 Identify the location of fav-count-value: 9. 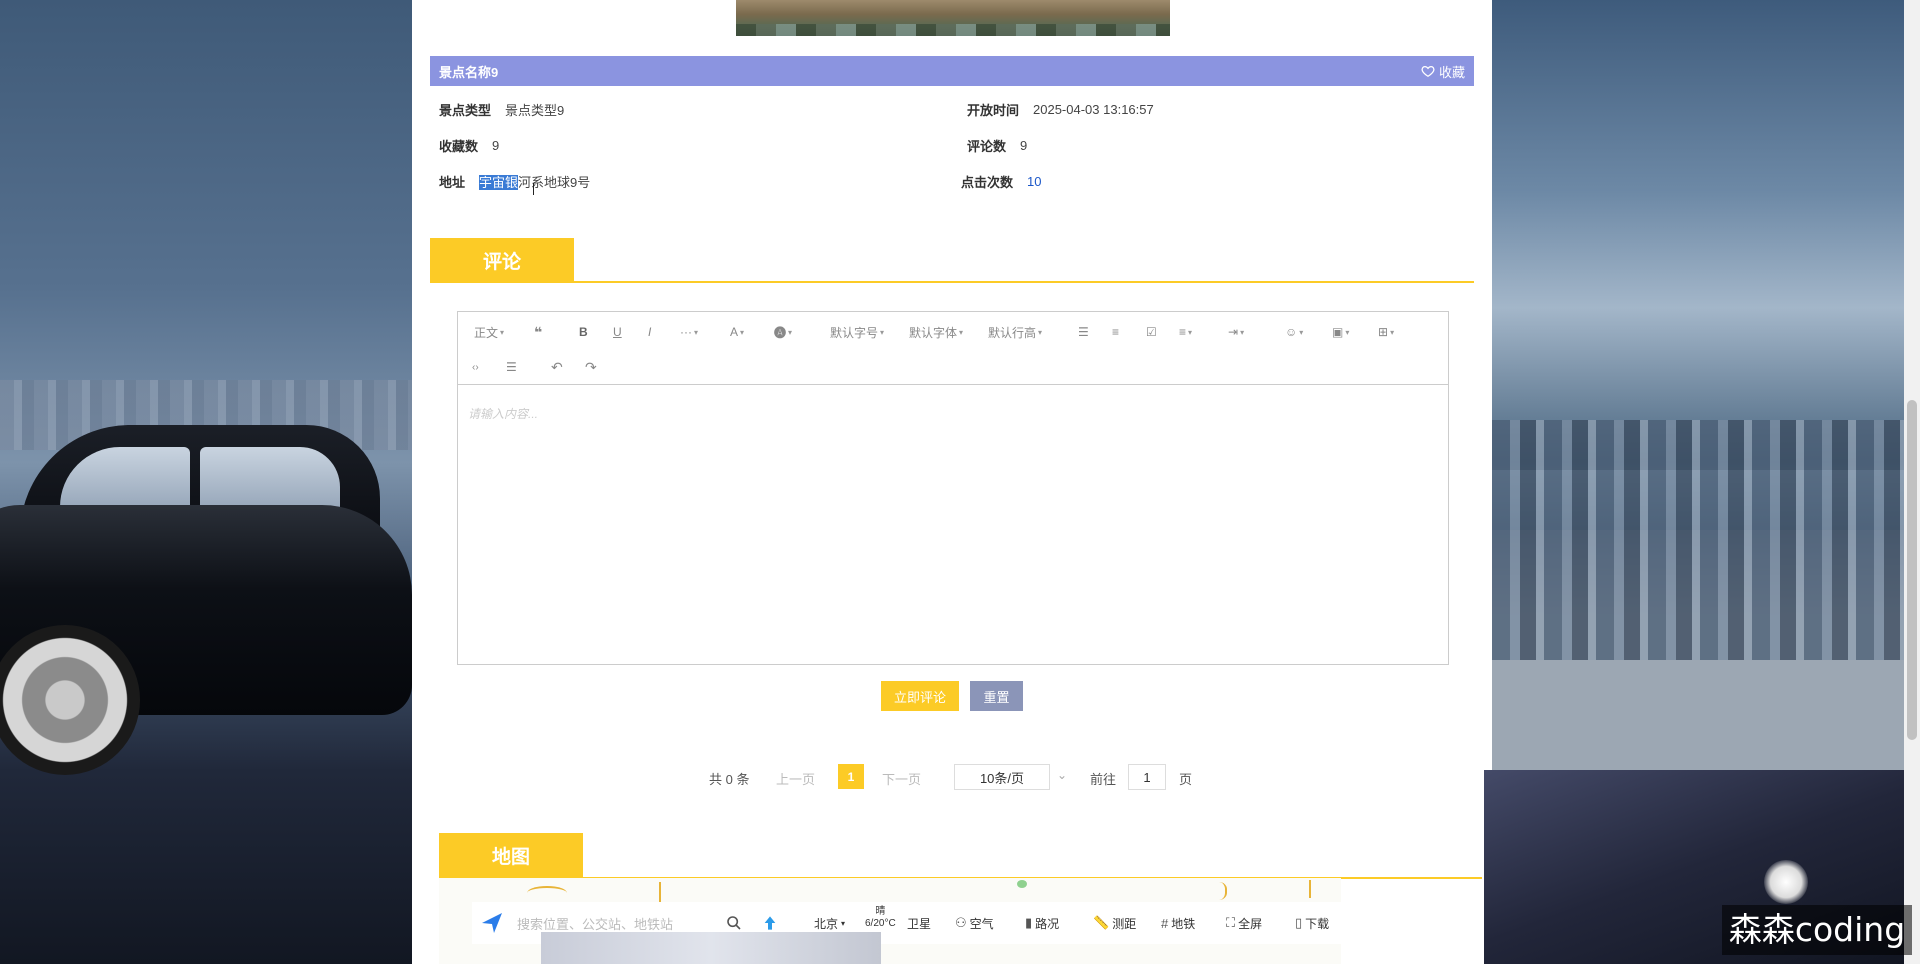
(496, 145).